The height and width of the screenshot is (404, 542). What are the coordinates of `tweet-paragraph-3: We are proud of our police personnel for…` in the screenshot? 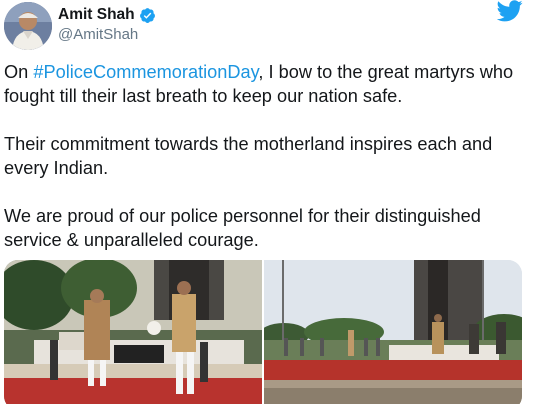 It's located at (242, 228).